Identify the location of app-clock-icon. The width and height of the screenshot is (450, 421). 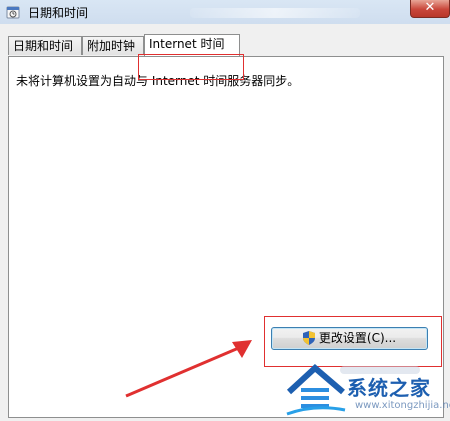
(13, 12).